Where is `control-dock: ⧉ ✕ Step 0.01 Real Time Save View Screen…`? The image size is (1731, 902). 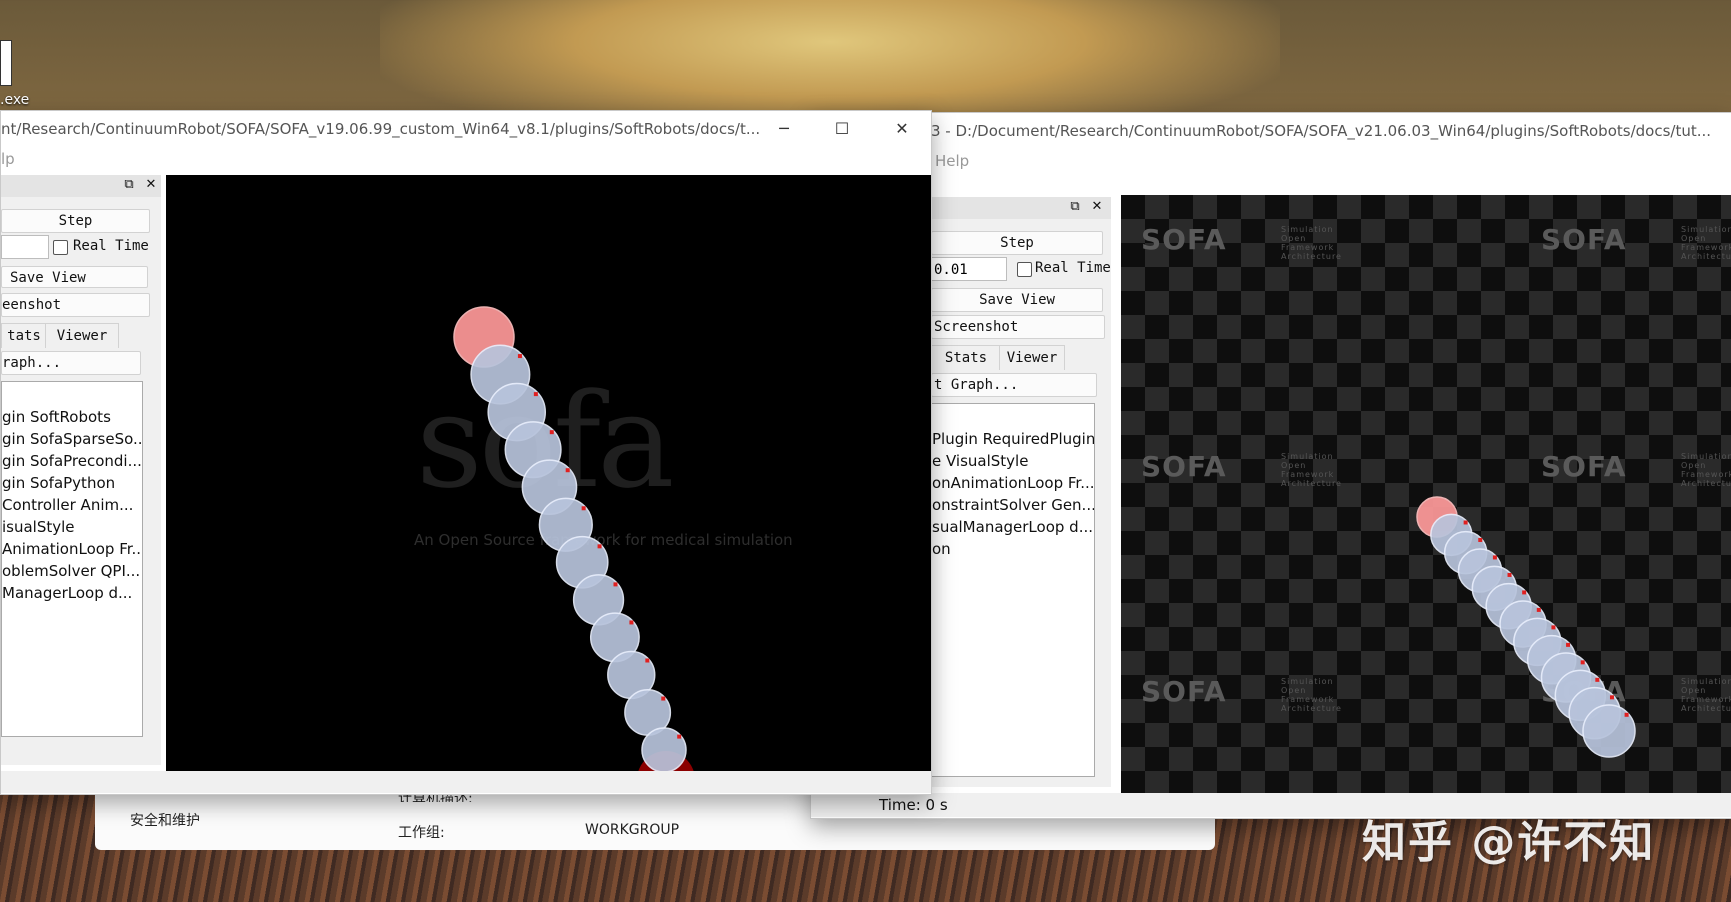 control-dock: ⧉ ✕ Step 0.01 Real Time Save View Screen… is located at coordinates (1021, 492).